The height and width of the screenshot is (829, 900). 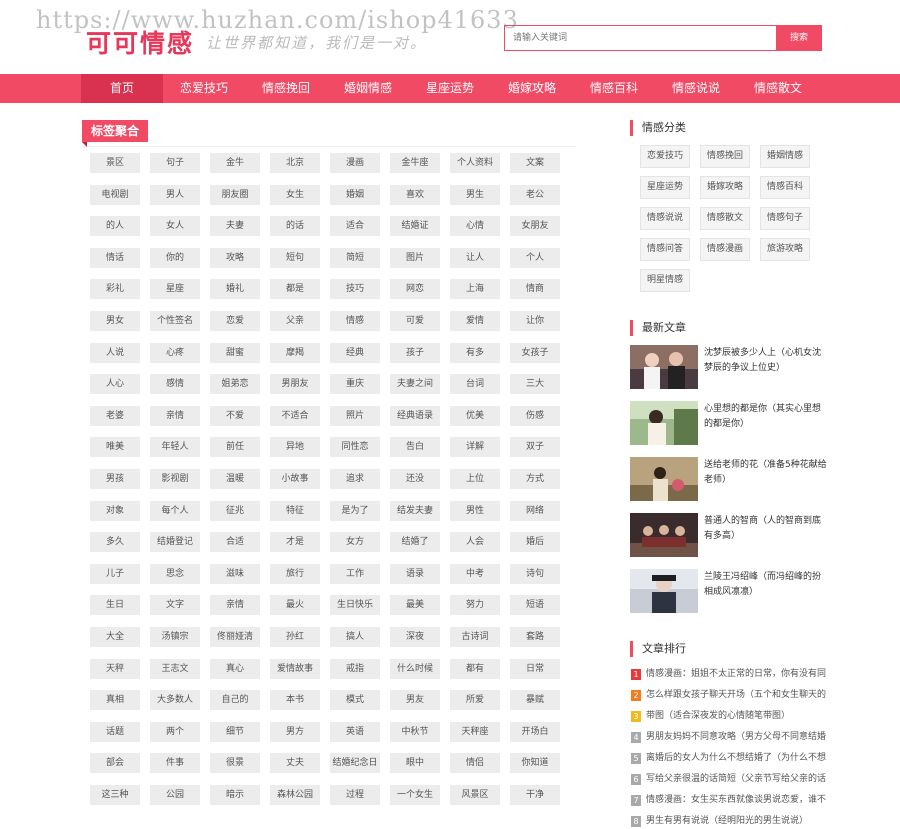 What do you see at coordinates (175, 542) in the screenshot?
I see `tag-item: 结婚登记` at bounding box center [175, 542].